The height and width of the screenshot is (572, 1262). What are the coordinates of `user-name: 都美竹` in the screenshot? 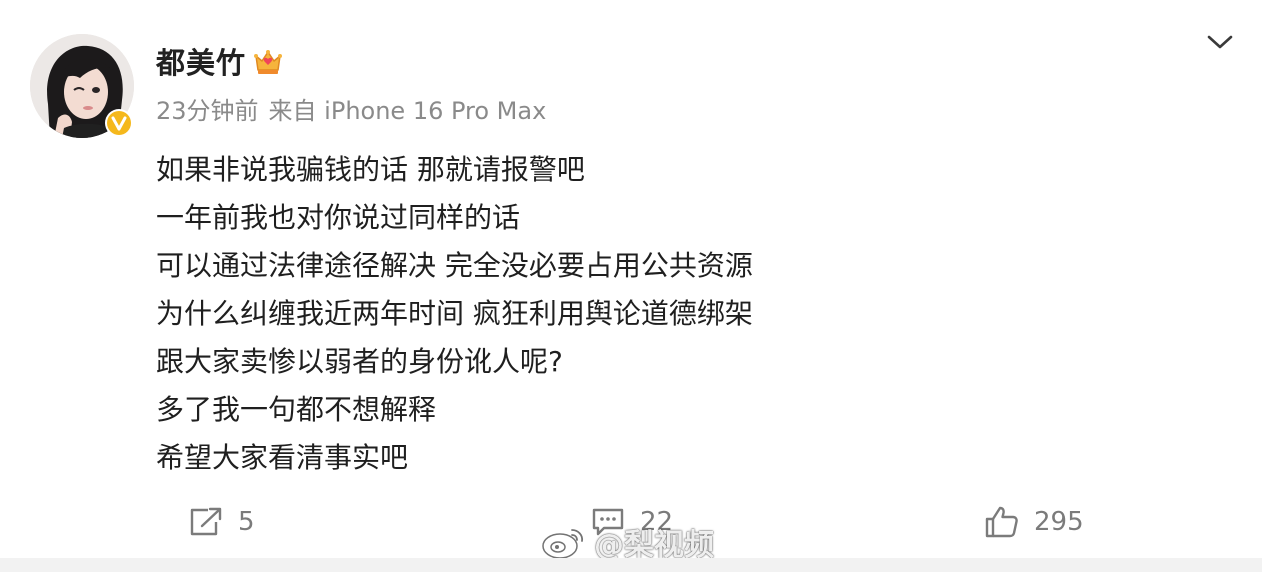 It's located at (201, 63).